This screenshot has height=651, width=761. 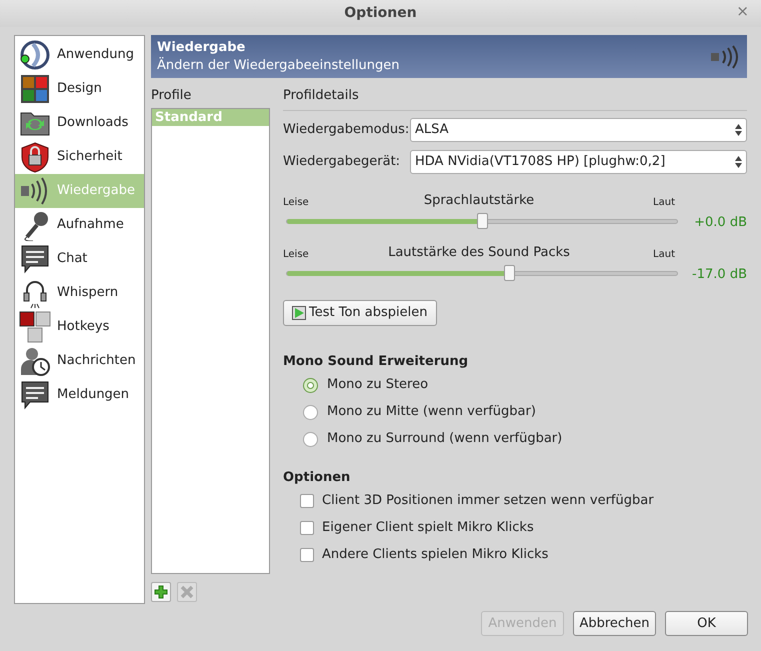 I want to click on header-subtitle: Ändern der Wiedergabeeinstellungen, so click(x=278, y=65).